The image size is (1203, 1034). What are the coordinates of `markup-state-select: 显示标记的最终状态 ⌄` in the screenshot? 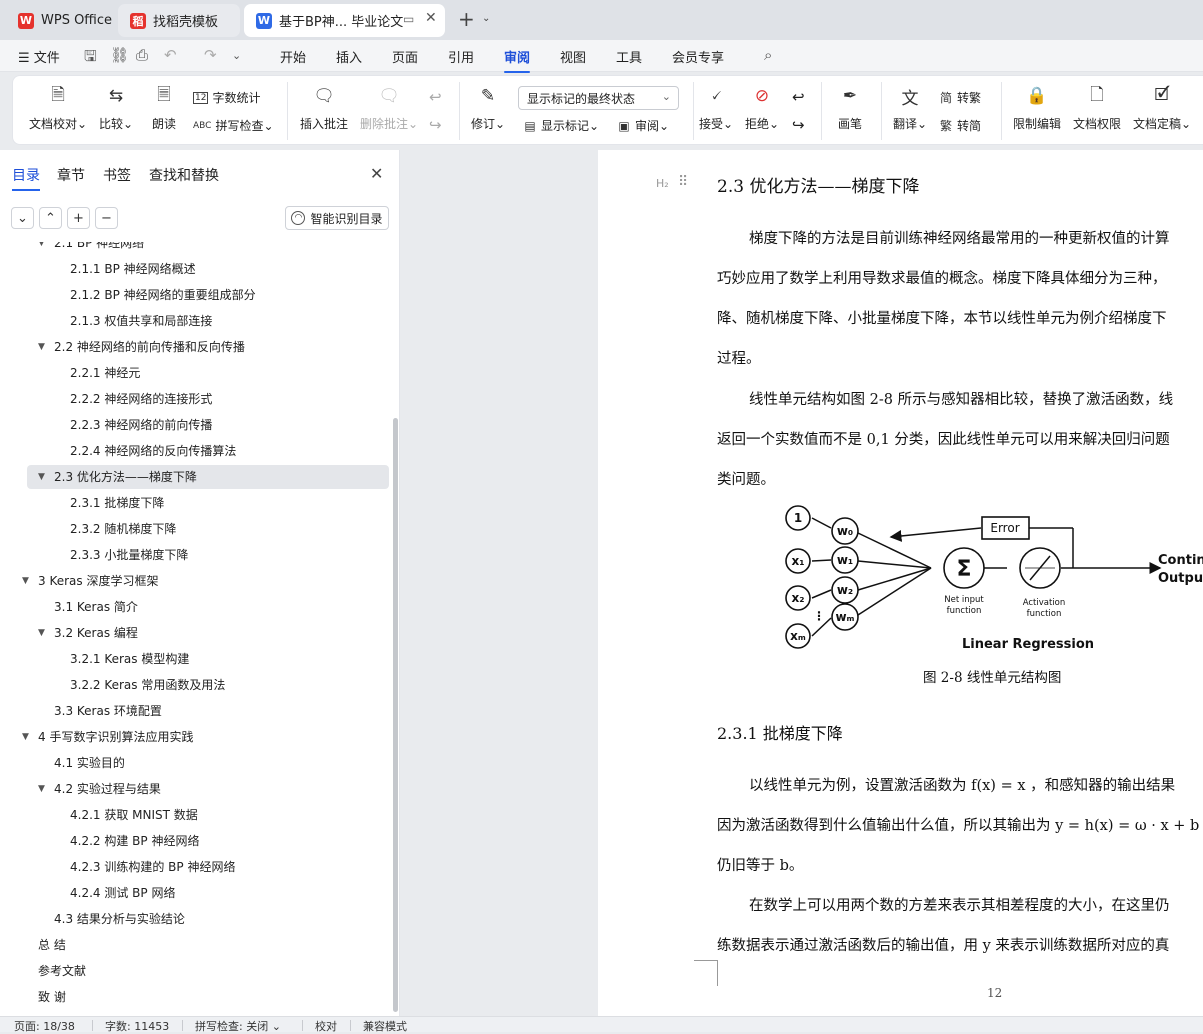 It's located at (598, 98).